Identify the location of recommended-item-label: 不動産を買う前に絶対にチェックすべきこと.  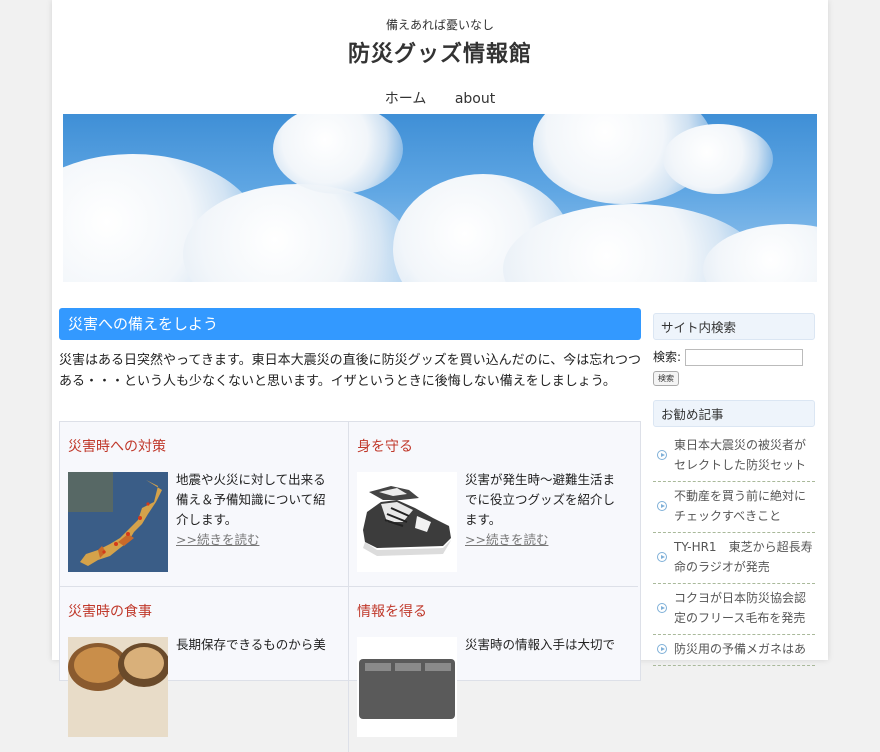
(740, 506).